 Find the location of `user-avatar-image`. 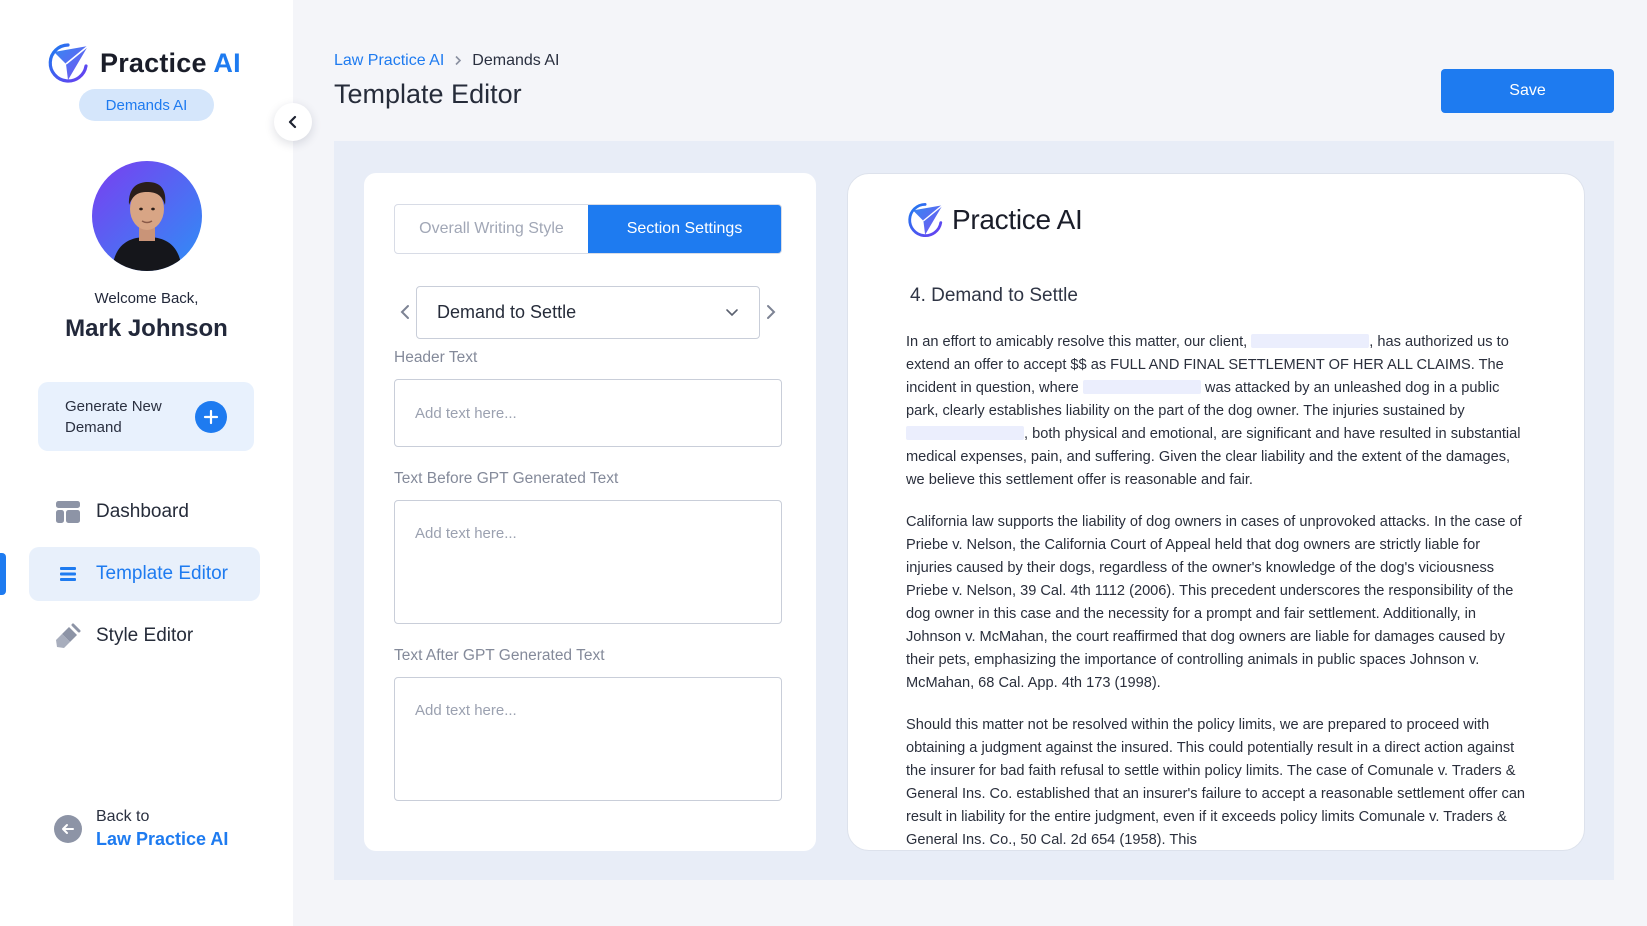

user-avatar-image is located at coordinates (147, 226).